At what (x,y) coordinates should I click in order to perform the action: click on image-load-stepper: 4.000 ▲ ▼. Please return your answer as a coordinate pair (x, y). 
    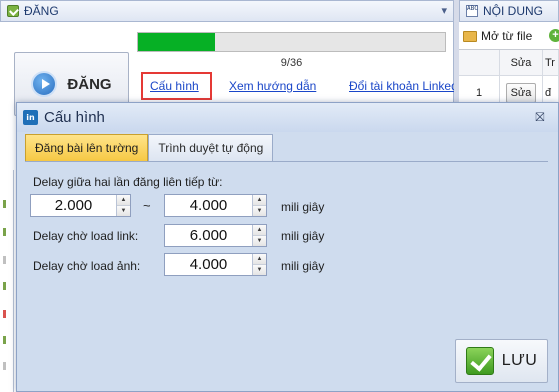
    Looking at the image, I should click on (215, 264).